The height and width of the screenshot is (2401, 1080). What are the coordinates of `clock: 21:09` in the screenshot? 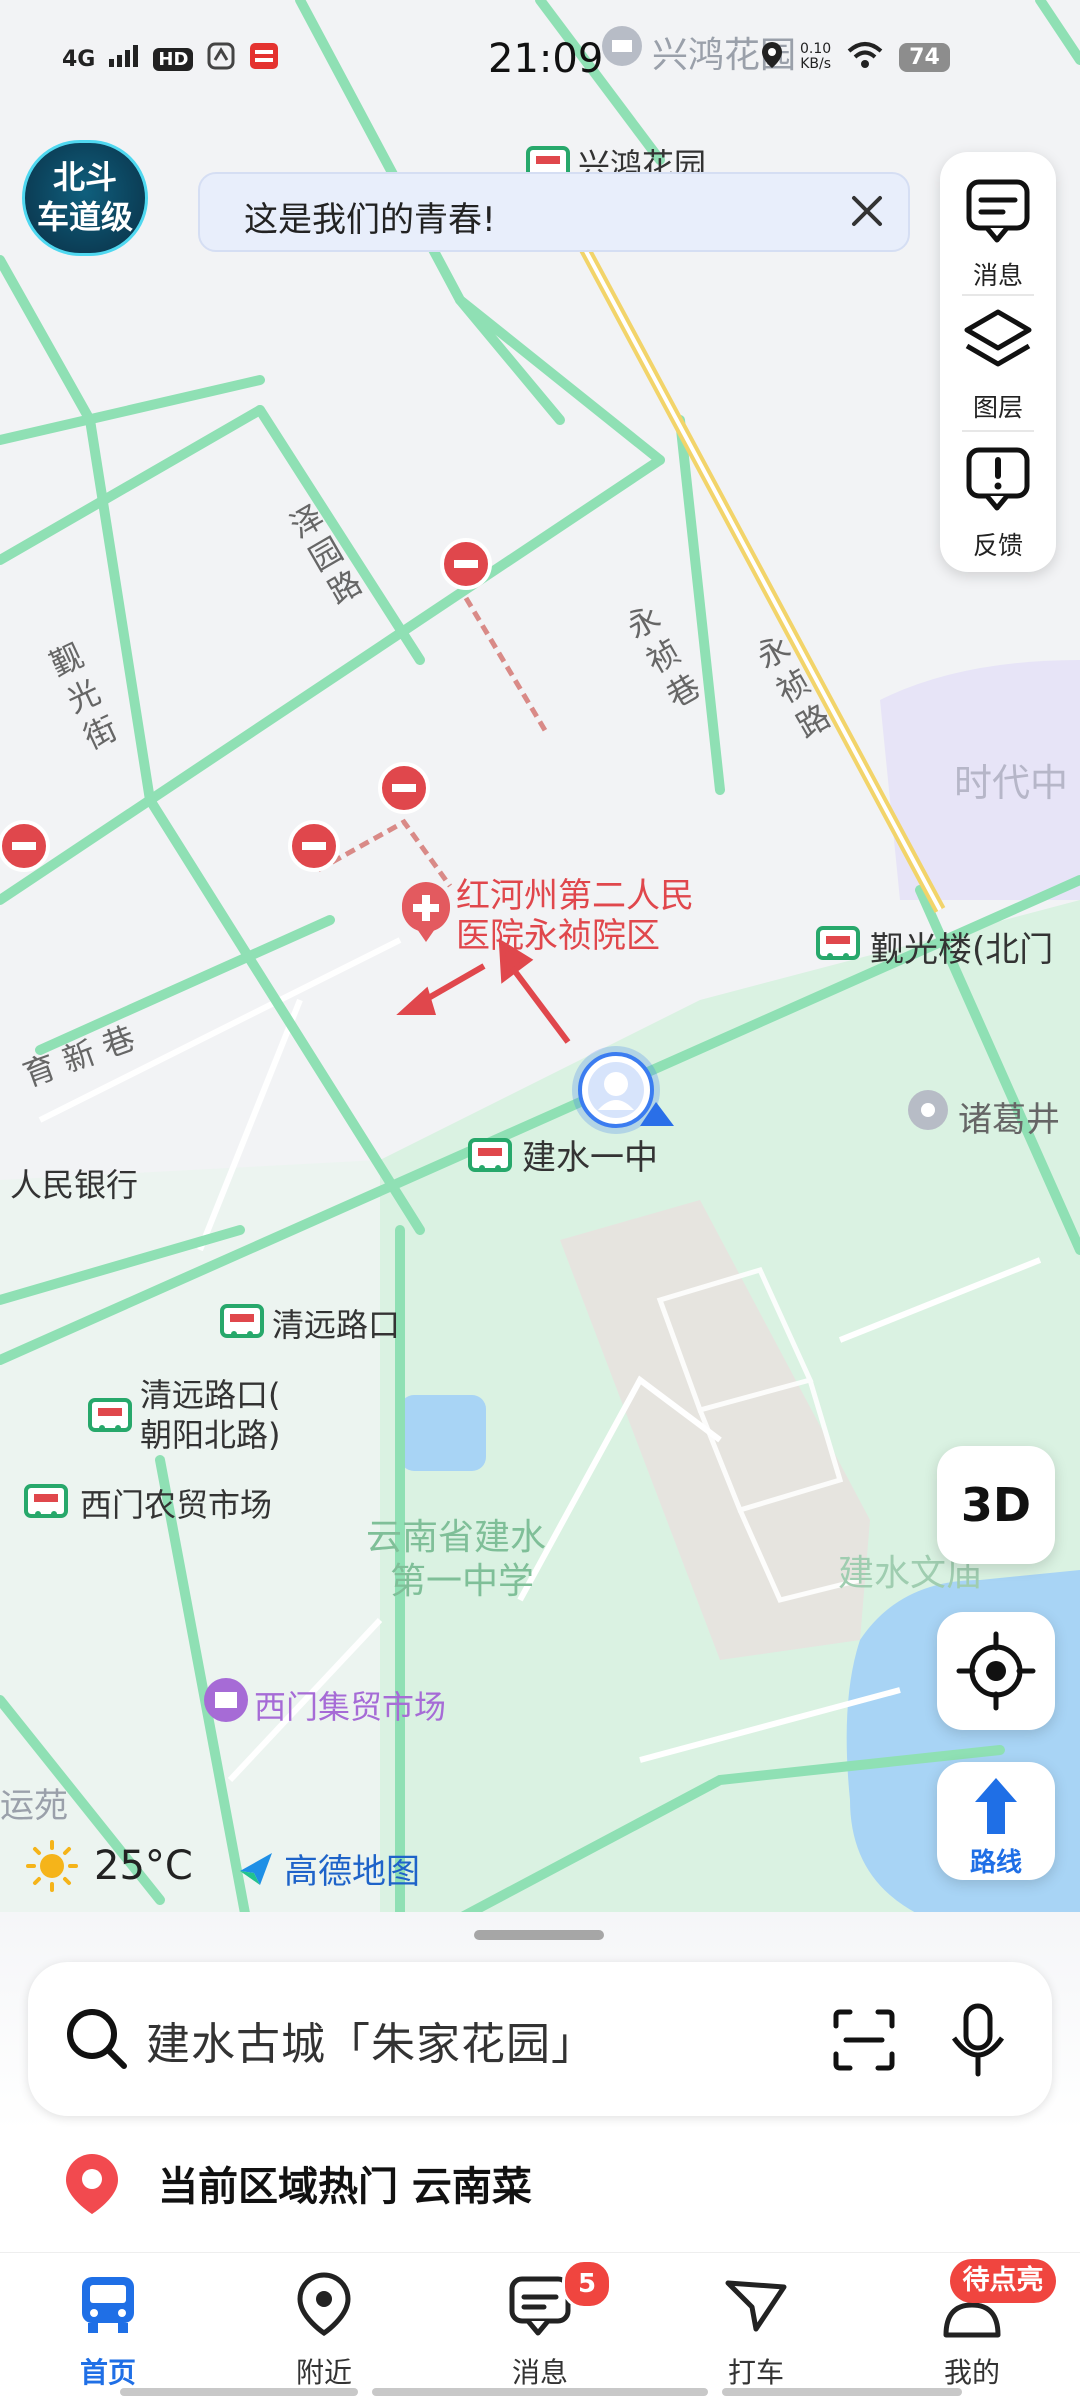 It's located at (546, 59).